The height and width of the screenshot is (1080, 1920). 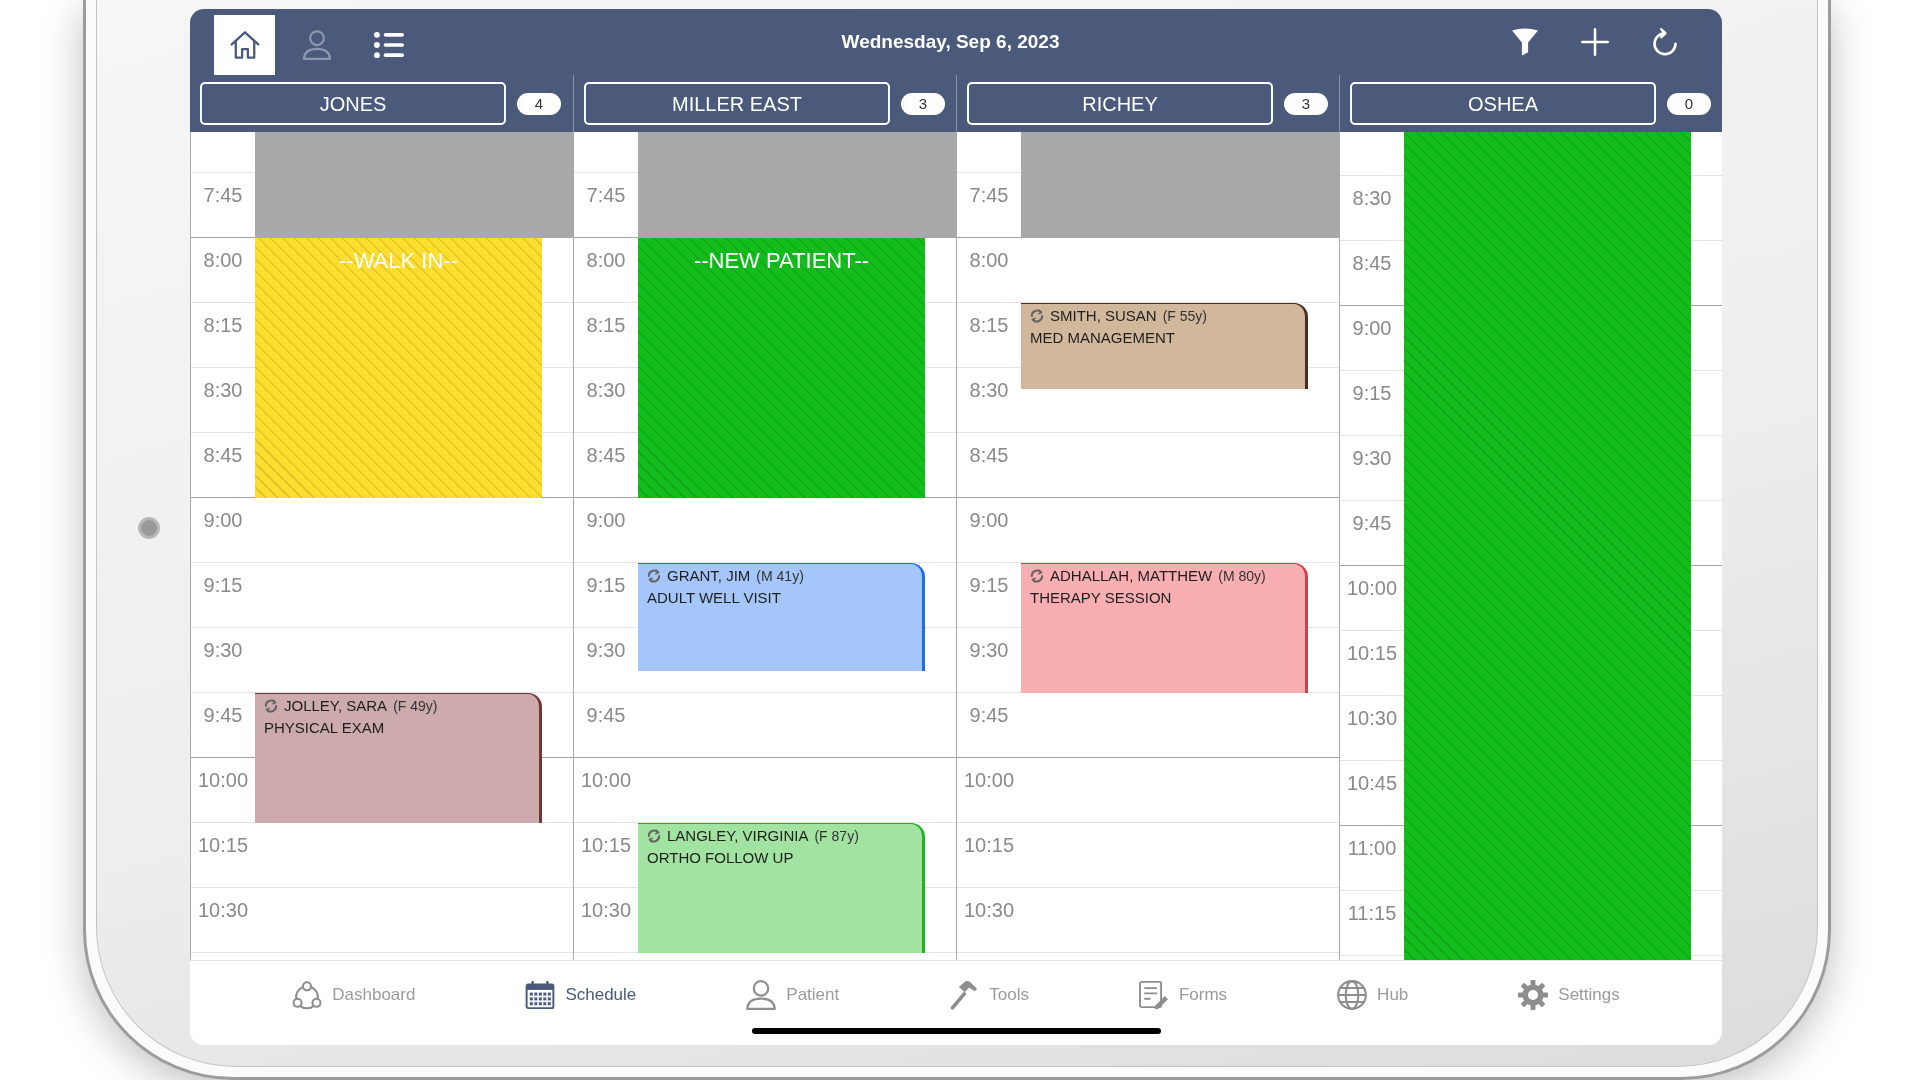 What do you see at coordinates (1101, 597) in the screenshot?
I see `visit-reason: THERAPY SESSION` at bounding box center [1101, 597].